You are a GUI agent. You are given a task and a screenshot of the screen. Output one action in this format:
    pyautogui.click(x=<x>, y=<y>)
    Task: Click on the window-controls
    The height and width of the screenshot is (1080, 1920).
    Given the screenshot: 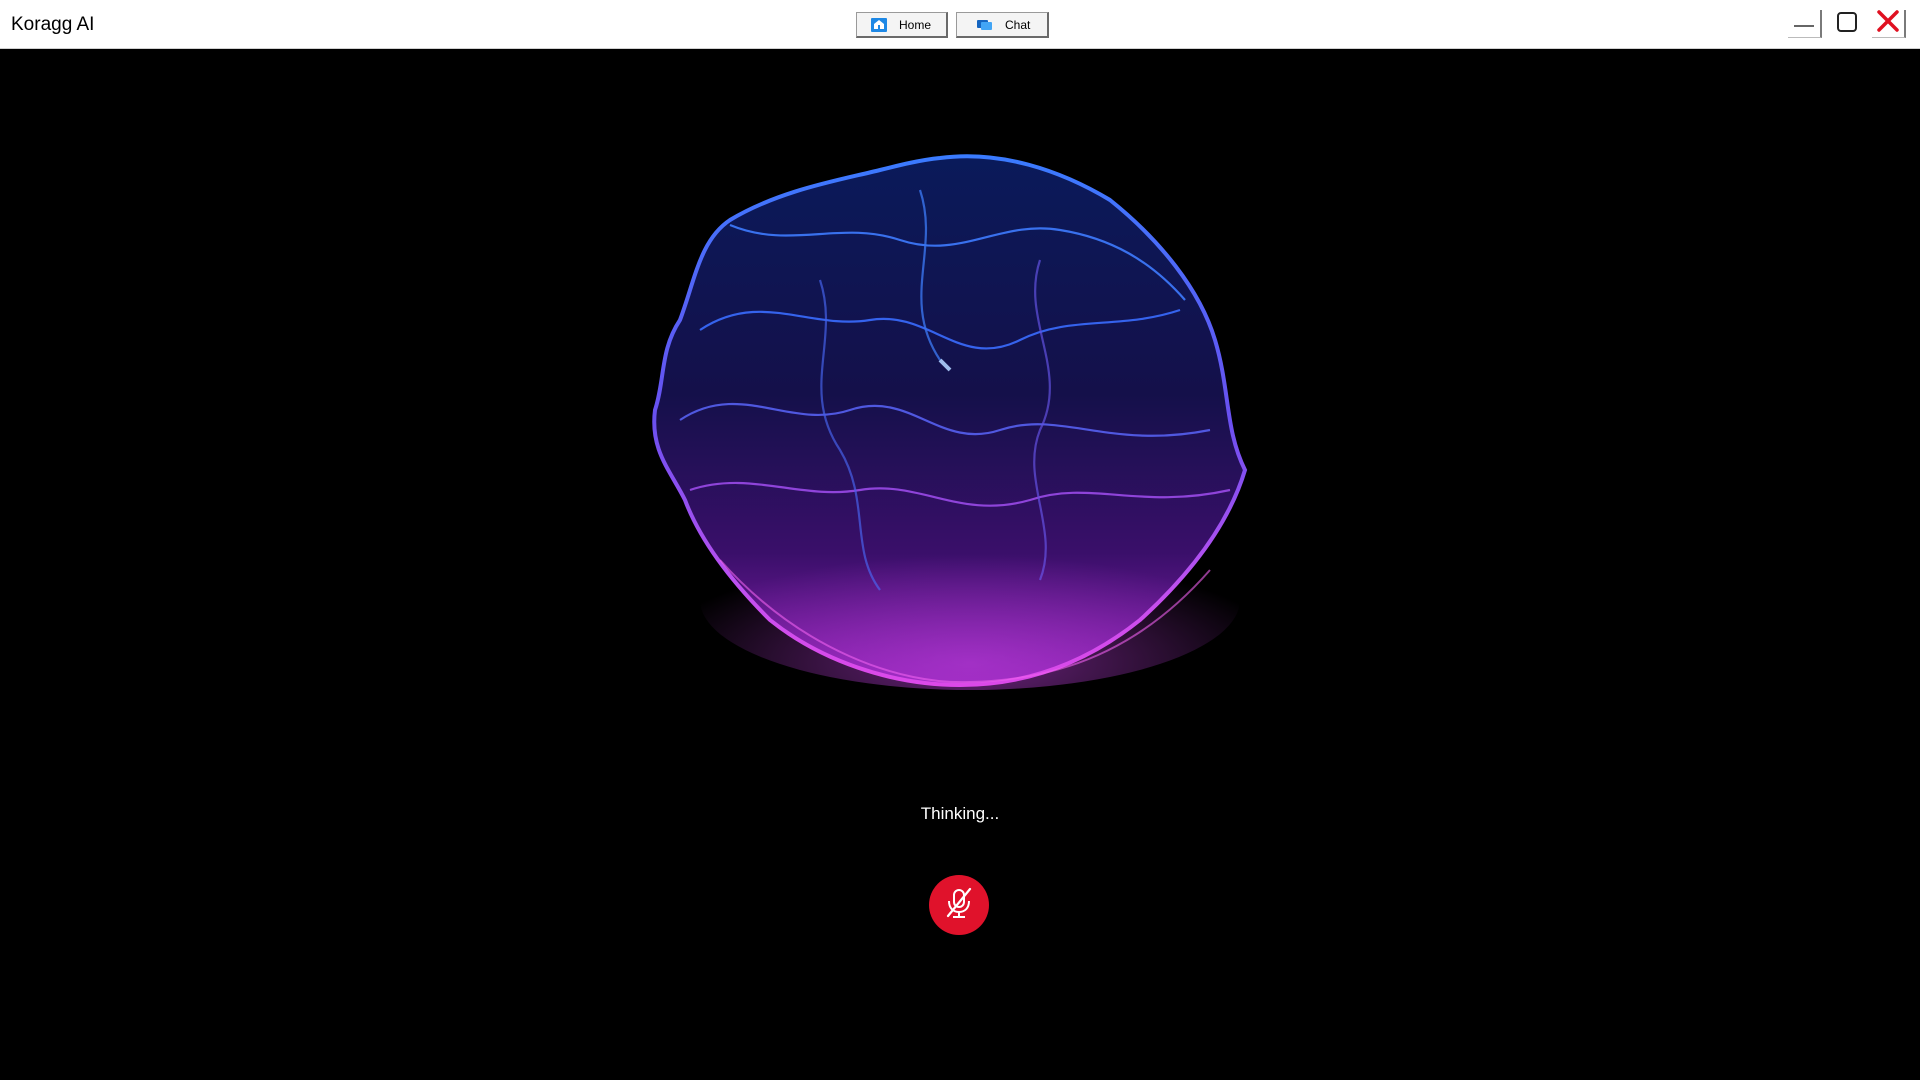 What is the action you would take?
    pyautogui.click(x=1847, y=24)
    